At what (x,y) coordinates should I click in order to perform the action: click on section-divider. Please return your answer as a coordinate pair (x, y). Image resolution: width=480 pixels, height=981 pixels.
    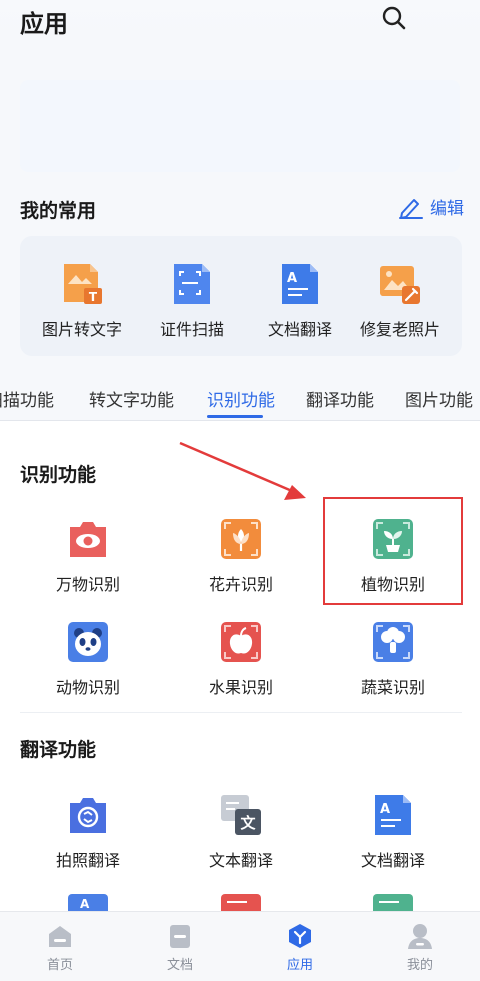
    Looking at the image, I should click on (241, 712).